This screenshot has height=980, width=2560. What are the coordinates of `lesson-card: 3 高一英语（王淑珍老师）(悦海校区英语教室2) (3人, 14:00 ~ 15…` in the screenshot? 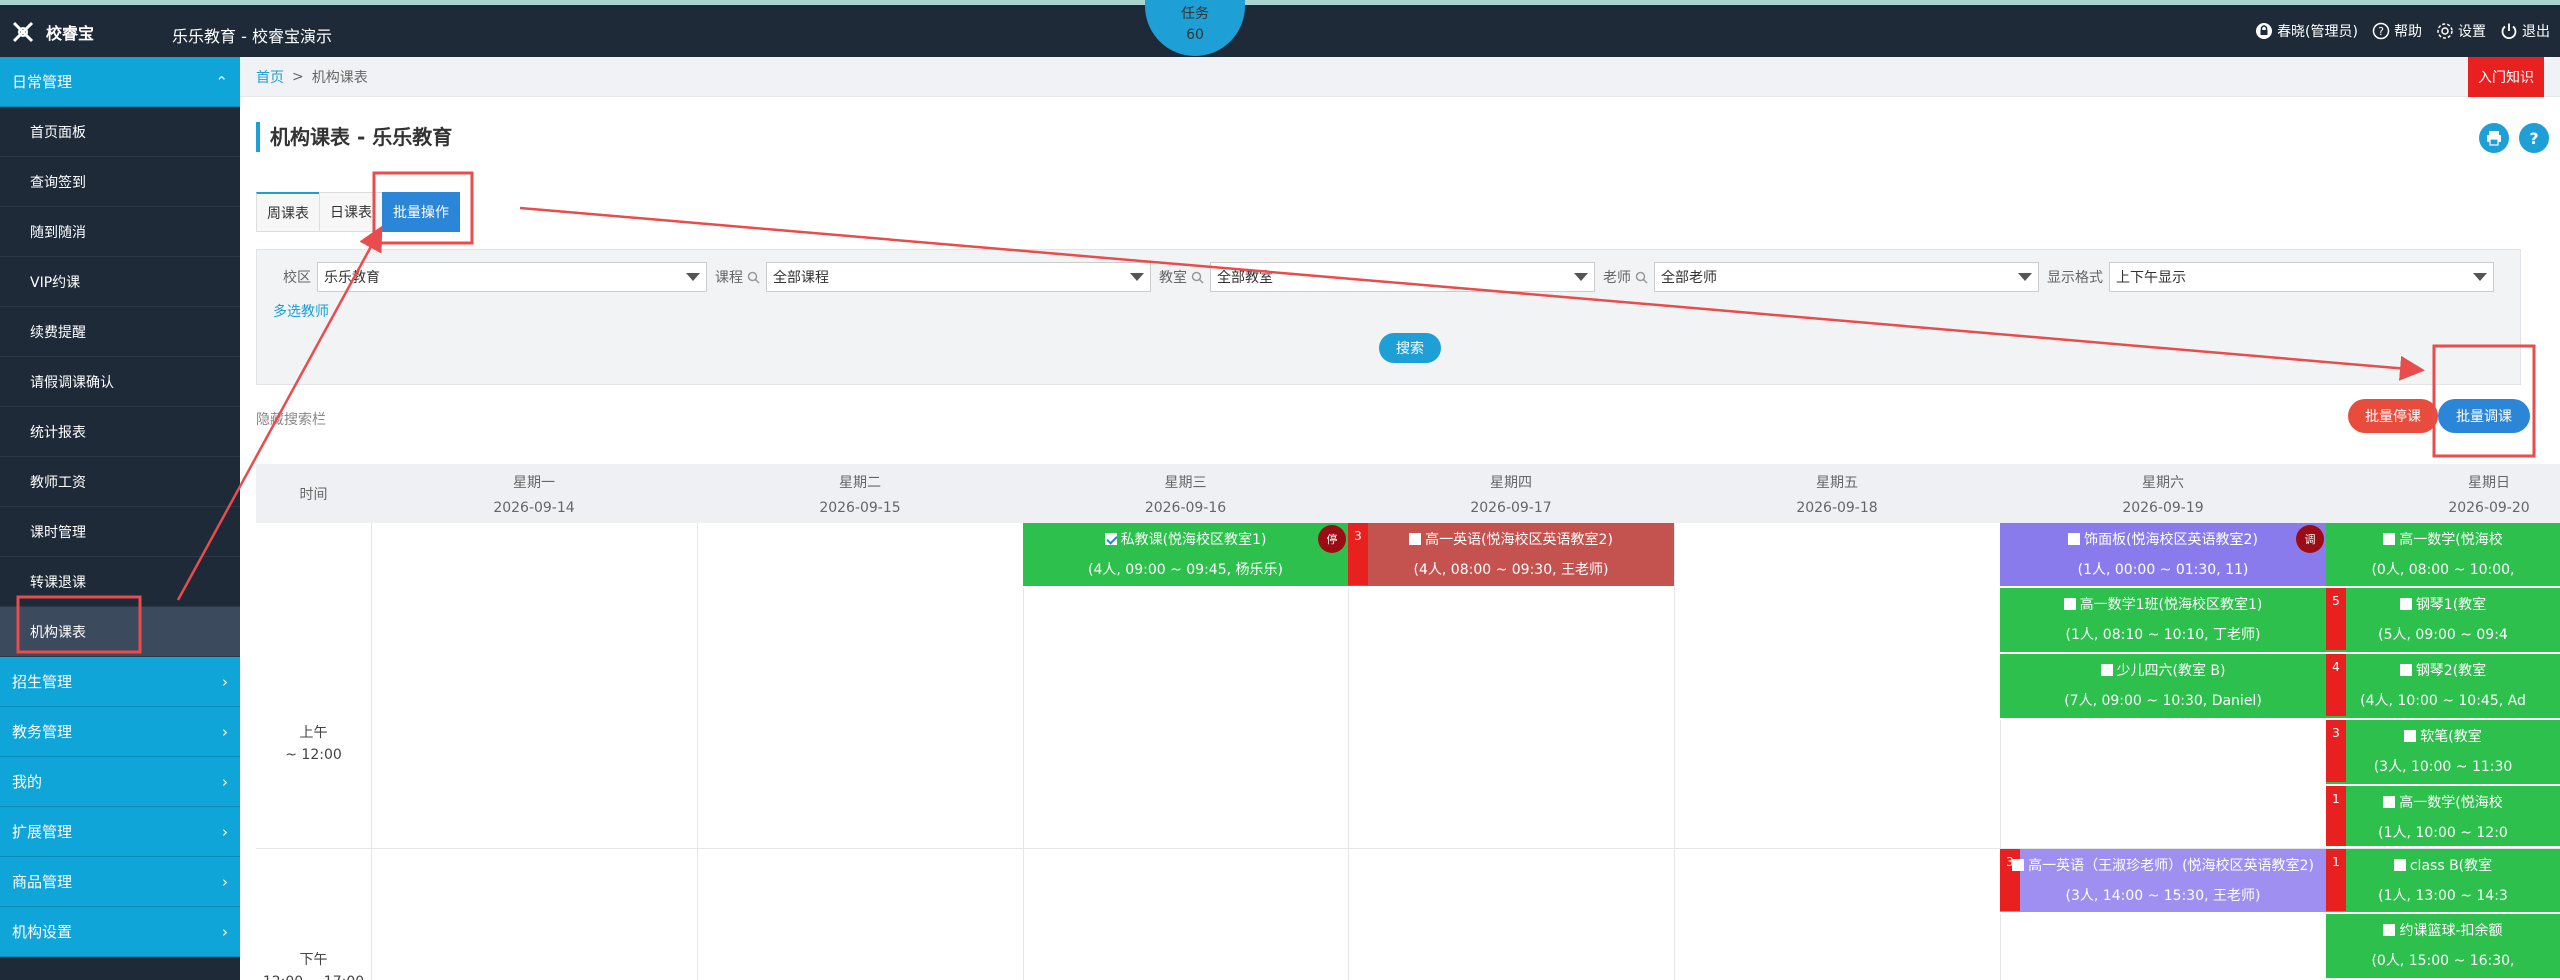 It's located at (2163, 881).